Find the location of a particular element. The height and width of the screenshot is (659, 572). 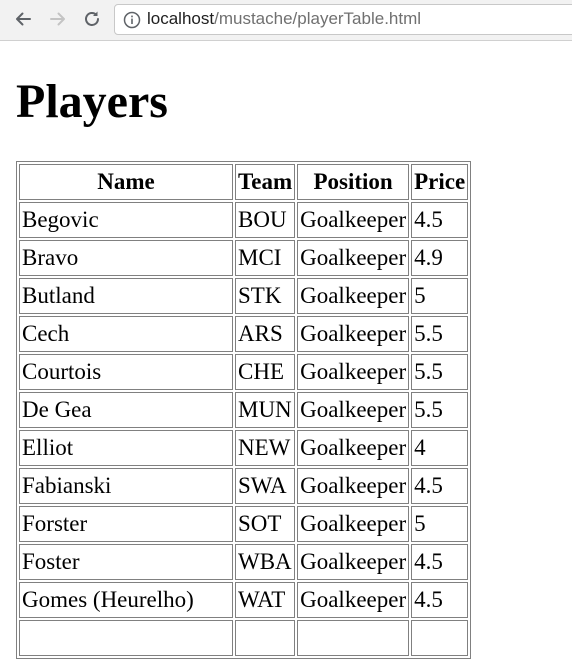

cell-team: WAT is located at coordinates (265, 600).